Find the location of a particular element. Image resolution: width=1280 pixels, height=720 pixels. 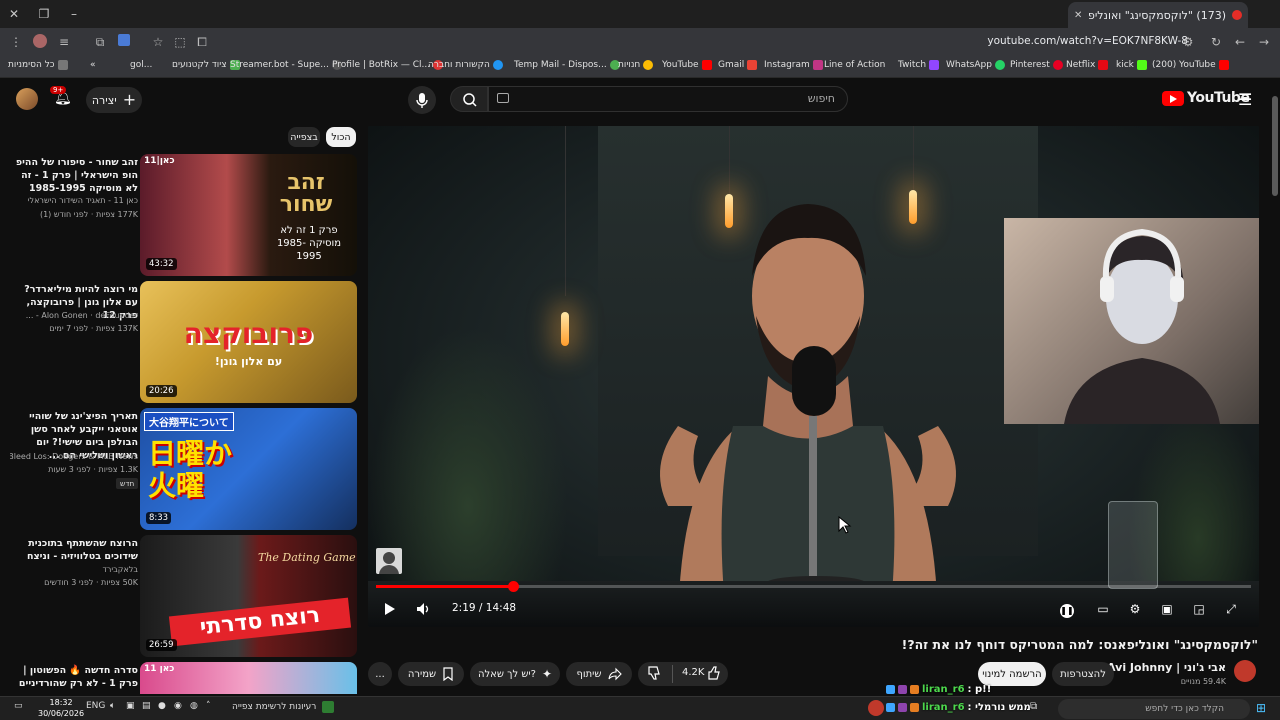

minimize-window-icon: – is located at coordinates (74, 14).